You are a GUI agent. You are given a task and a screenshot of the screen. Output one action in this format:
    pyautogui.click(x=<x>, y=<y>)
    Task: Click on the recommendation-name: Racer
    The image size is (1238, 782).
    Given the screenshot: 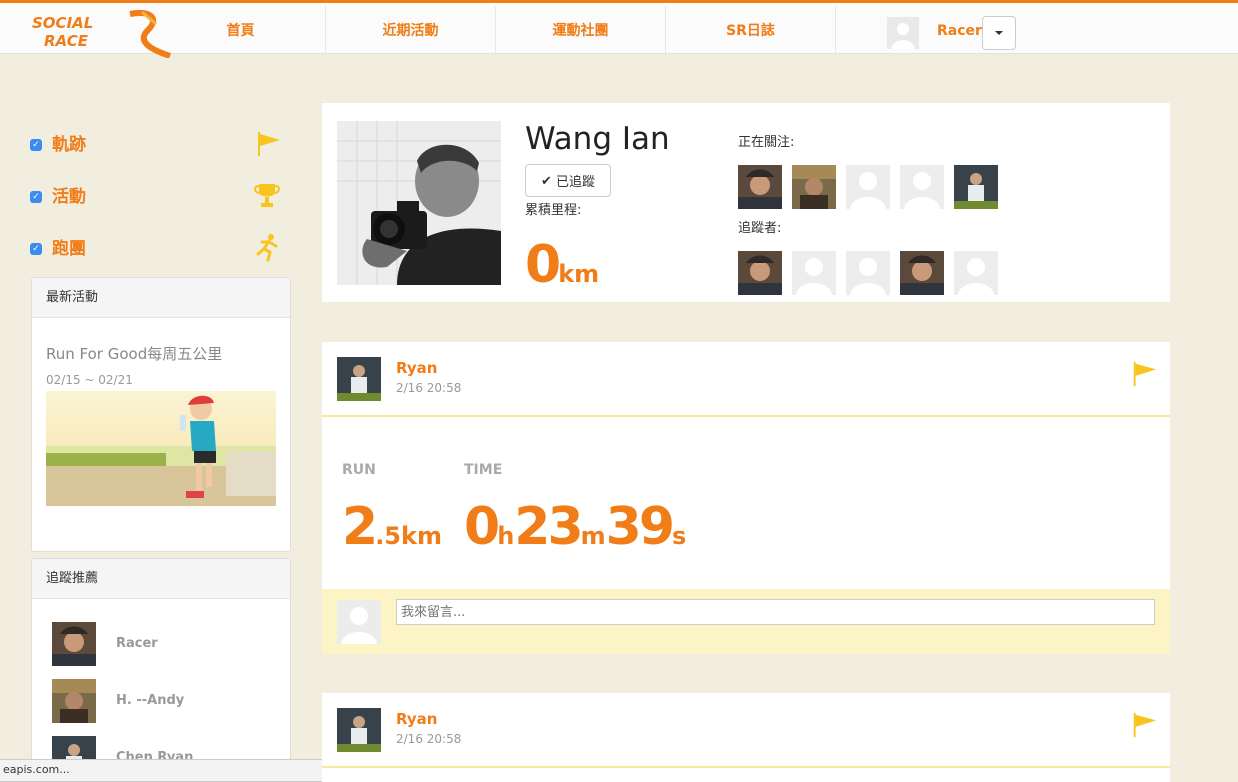 What is the action you would take?
    pyautogui.click(x=137, y=643)
    